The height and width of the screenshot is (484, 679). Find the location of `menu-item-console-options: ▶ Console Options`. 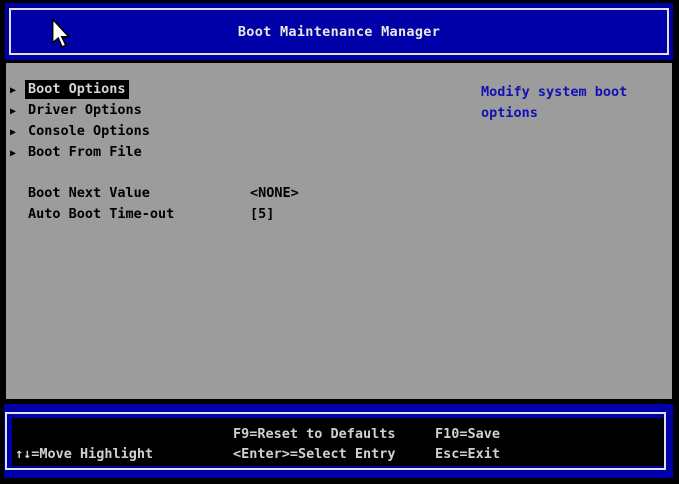

menu-item-console-options: ▶ Console Options is located at coordinates (339, 132).